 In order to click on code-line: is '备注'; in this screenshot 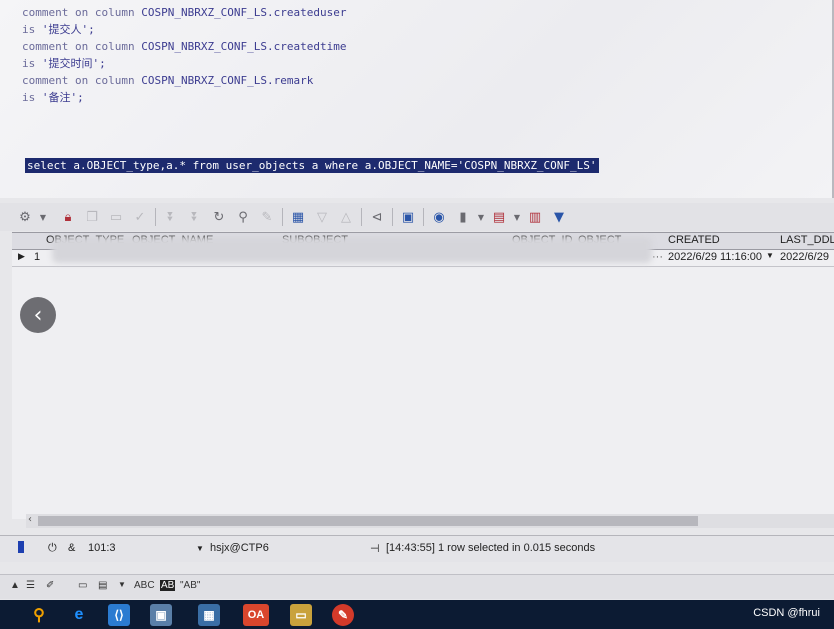, I will do `click(53, 98)`.